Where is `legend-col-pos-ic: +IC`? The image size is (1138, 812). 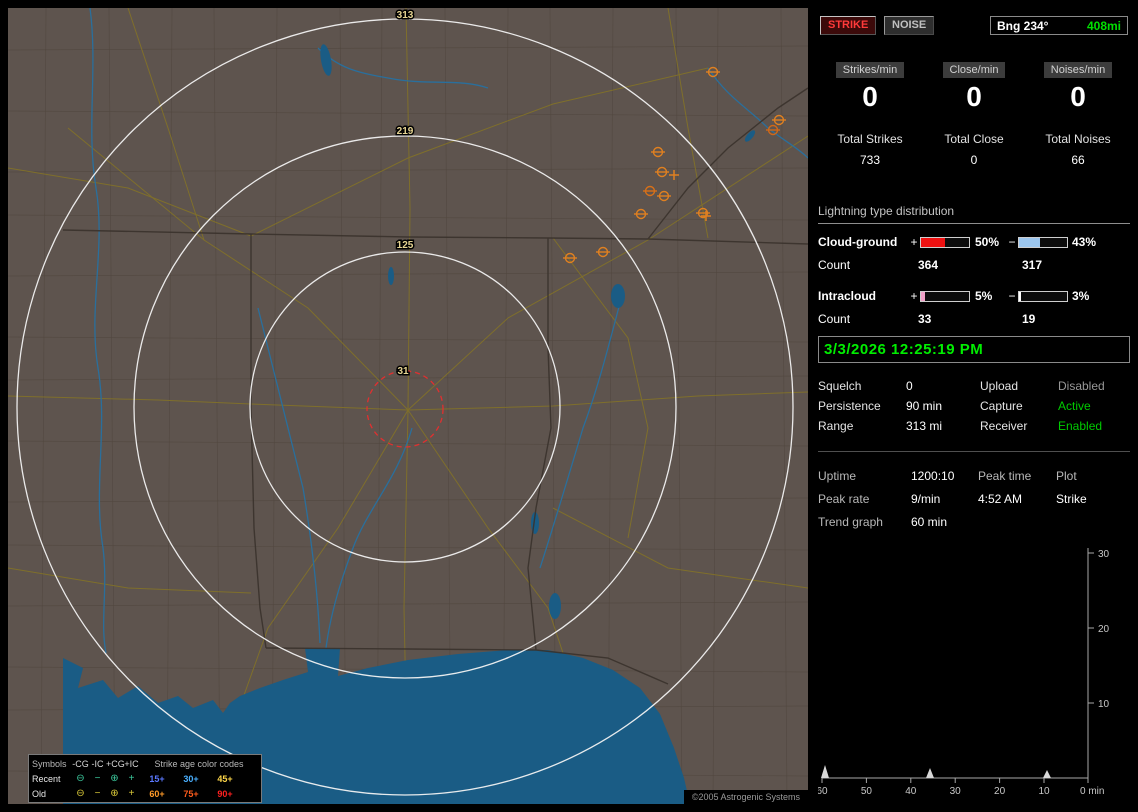 legend-col-pos-ic: +IC is located at coordinates (131, 763).